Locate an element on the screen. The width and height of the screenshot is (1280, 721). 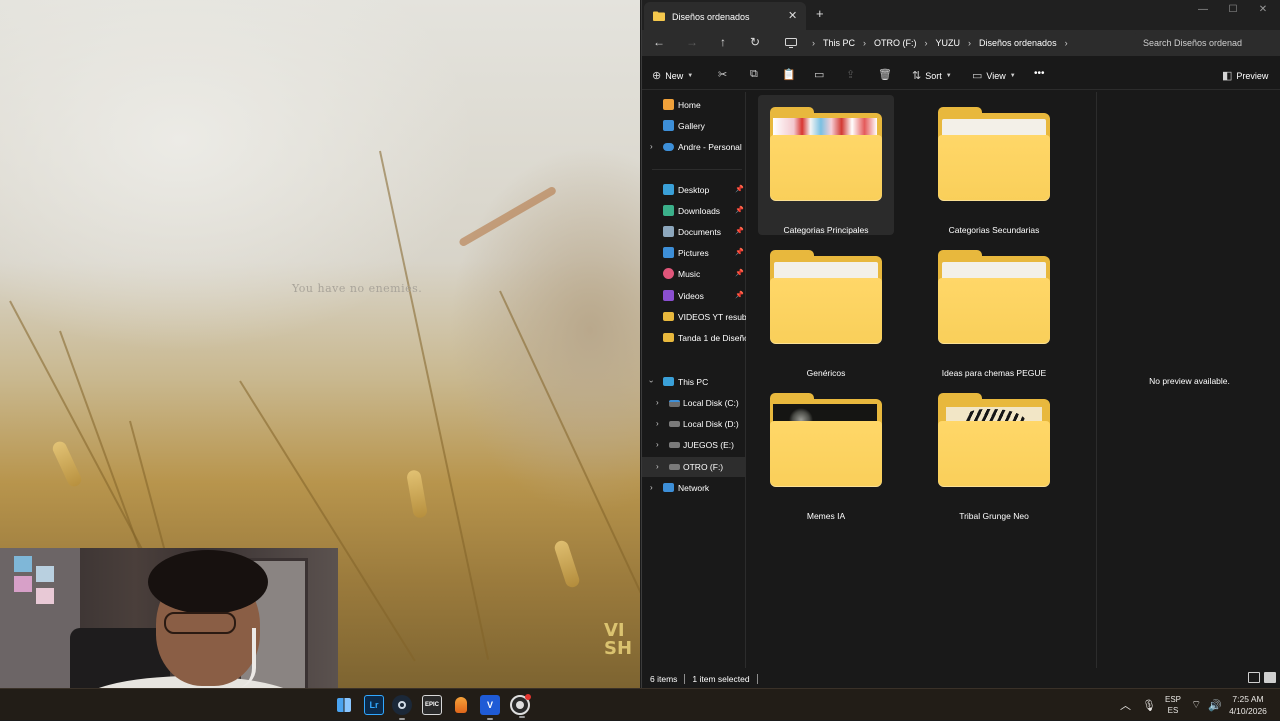
sidebar-item-label: Home is located at coordinates (689, 105).